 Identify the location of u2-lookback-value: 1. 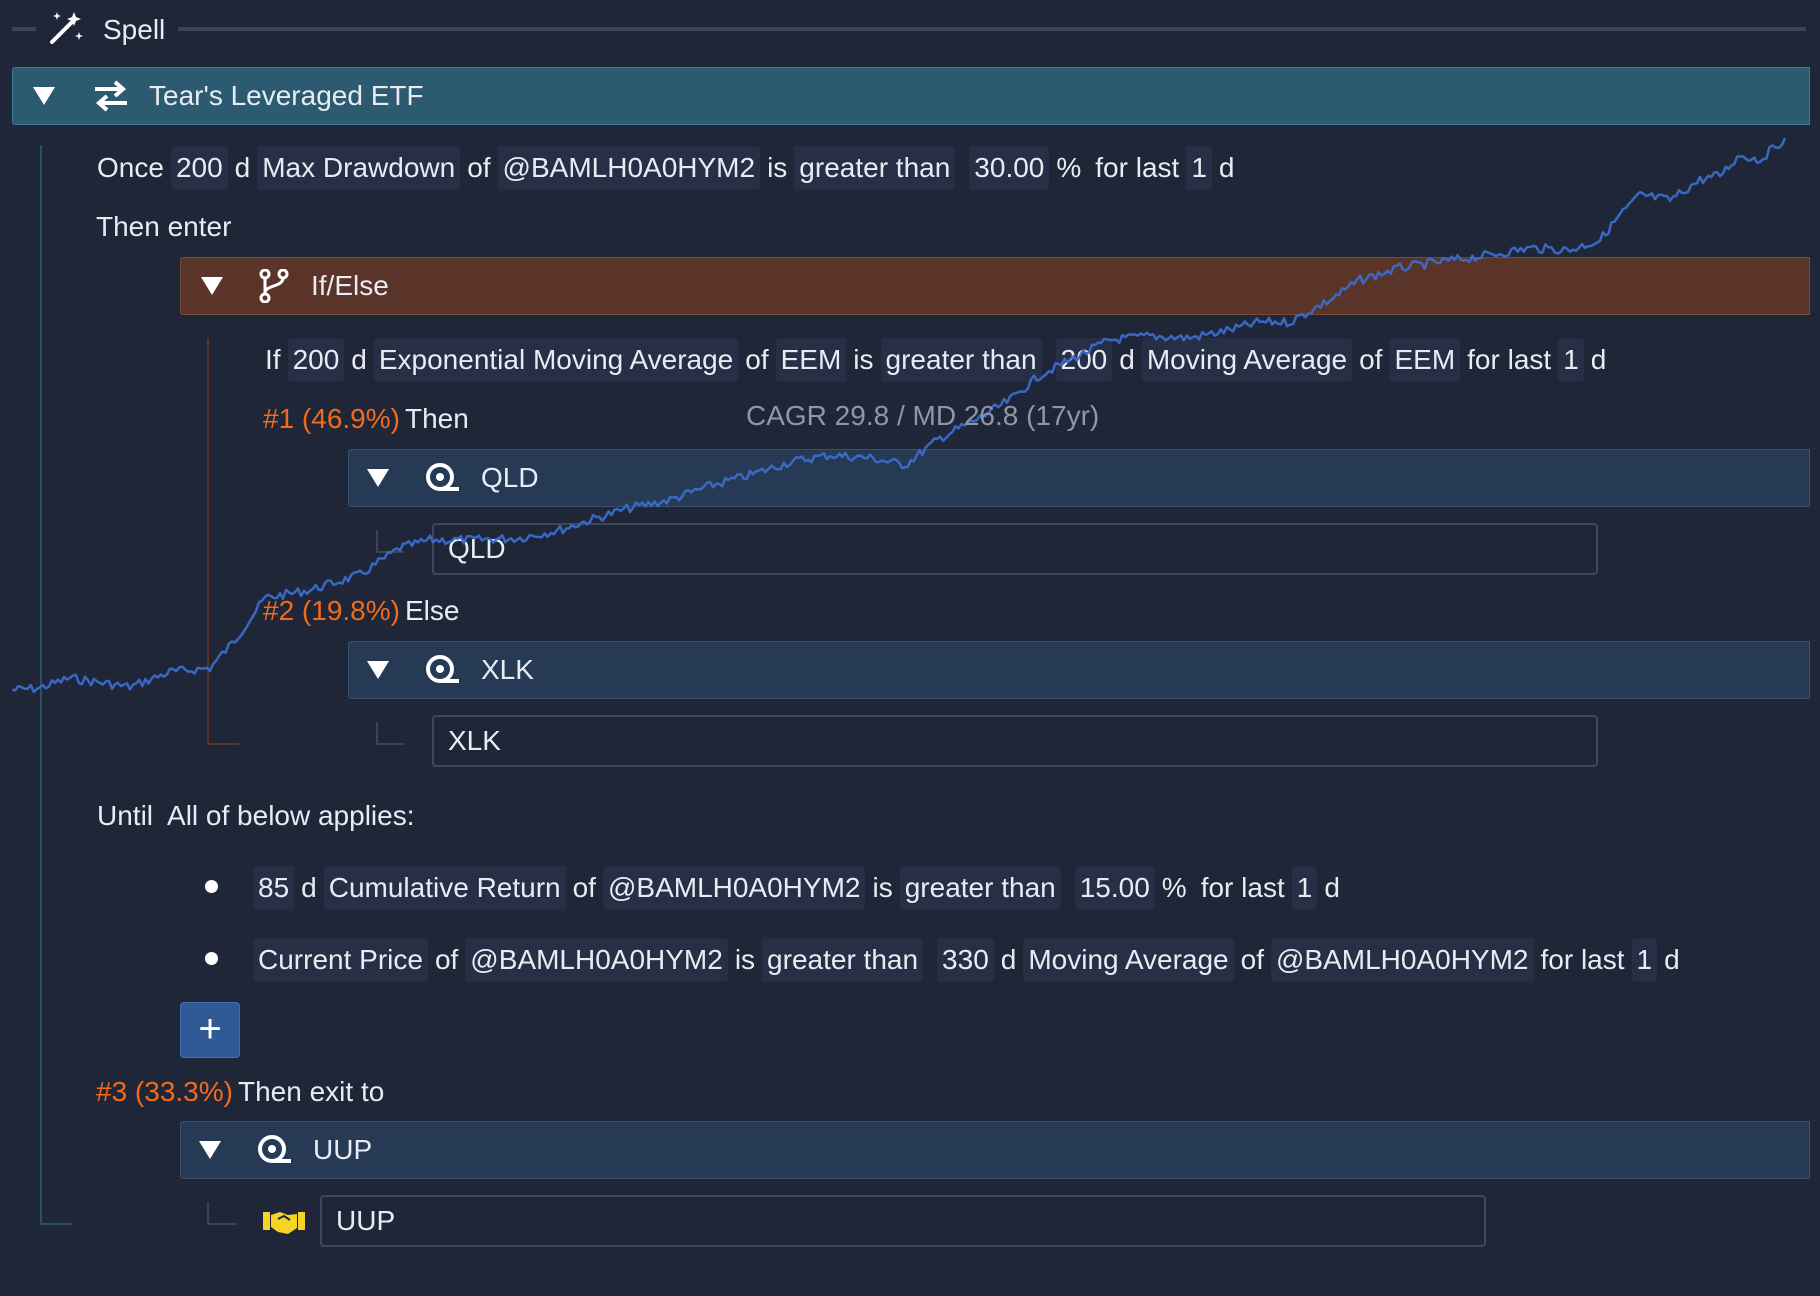
(1644, 960).